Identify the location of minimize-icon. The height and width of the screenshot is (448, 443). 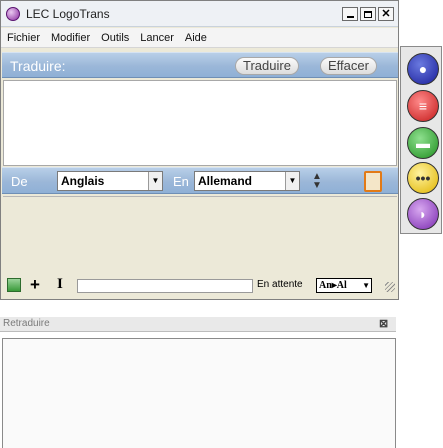
(350, 16).